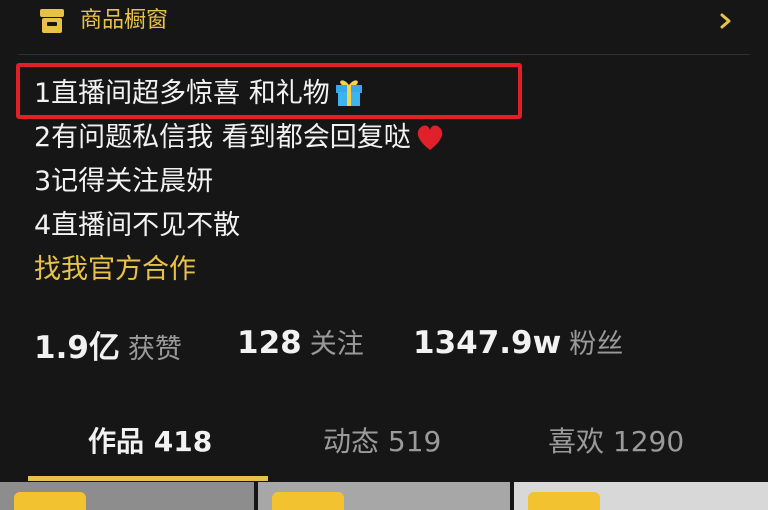 This screenshot has height=510, width=768. I want to click on chevron-right-icon, so click(726, 21).